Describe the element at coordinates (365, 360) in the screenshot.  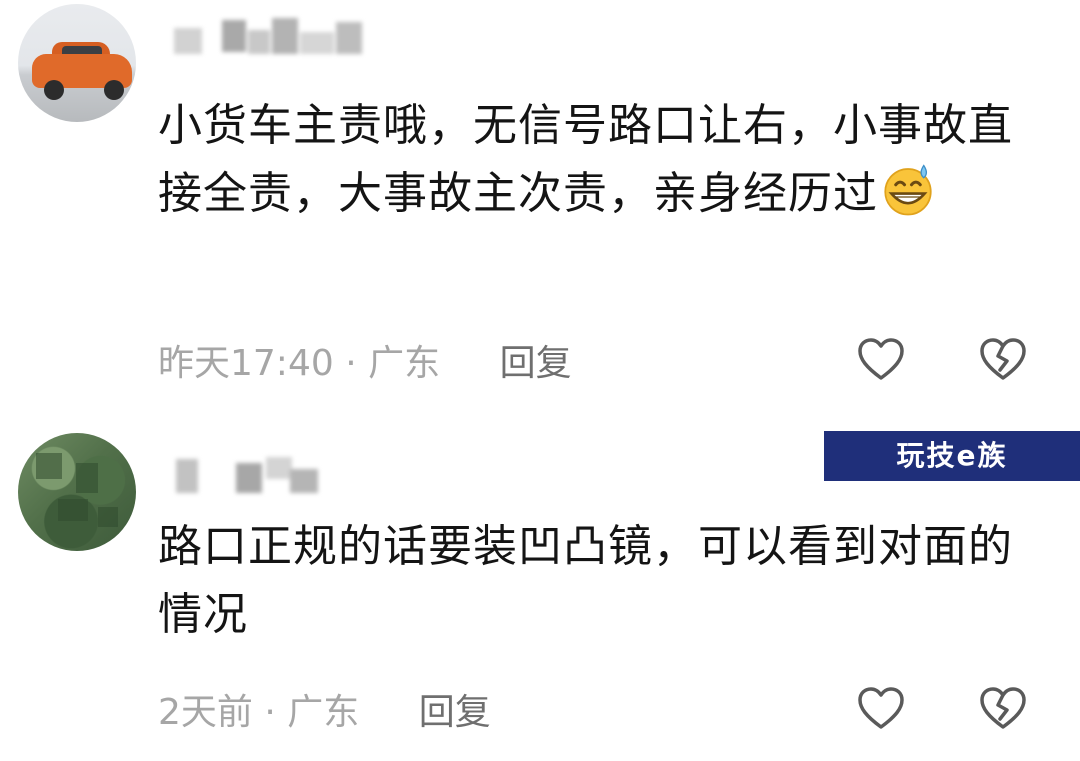
I see `comment-meta: 昨天17:40 · 广东 回复` at that location.